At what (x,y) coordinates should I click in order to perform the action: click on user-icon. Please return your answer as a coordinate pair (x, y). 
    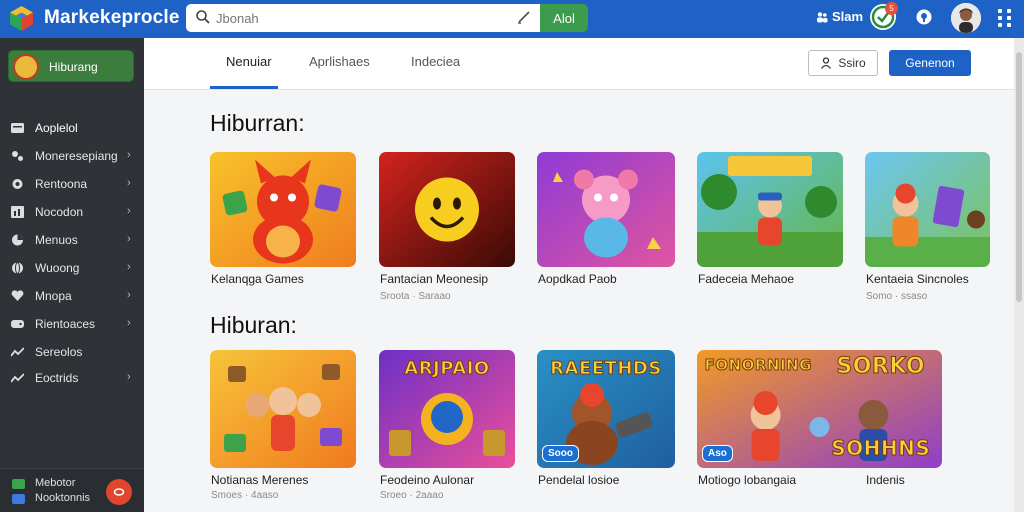
    Looking at the image, I should click on (826, 63).